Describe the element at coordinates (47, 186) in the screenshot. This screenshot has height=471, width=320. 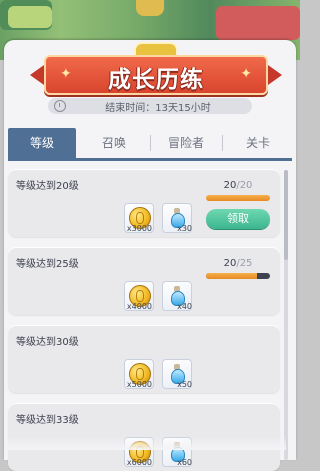
I see `task-label: 等级达到20级` at that location.